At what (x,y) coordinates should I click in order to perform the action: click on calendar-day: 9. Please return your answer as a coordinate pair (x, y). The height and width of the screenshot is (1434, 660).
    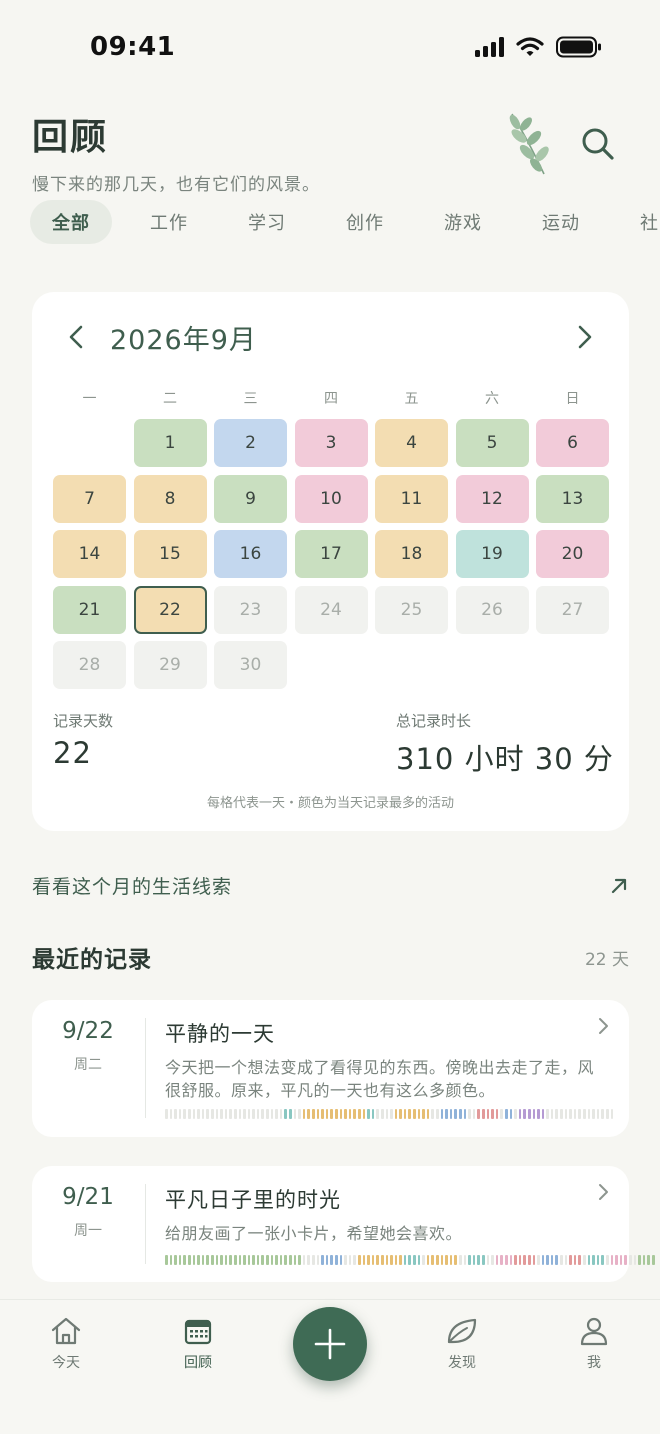
    Looking at the image, I should click on (250, 498).